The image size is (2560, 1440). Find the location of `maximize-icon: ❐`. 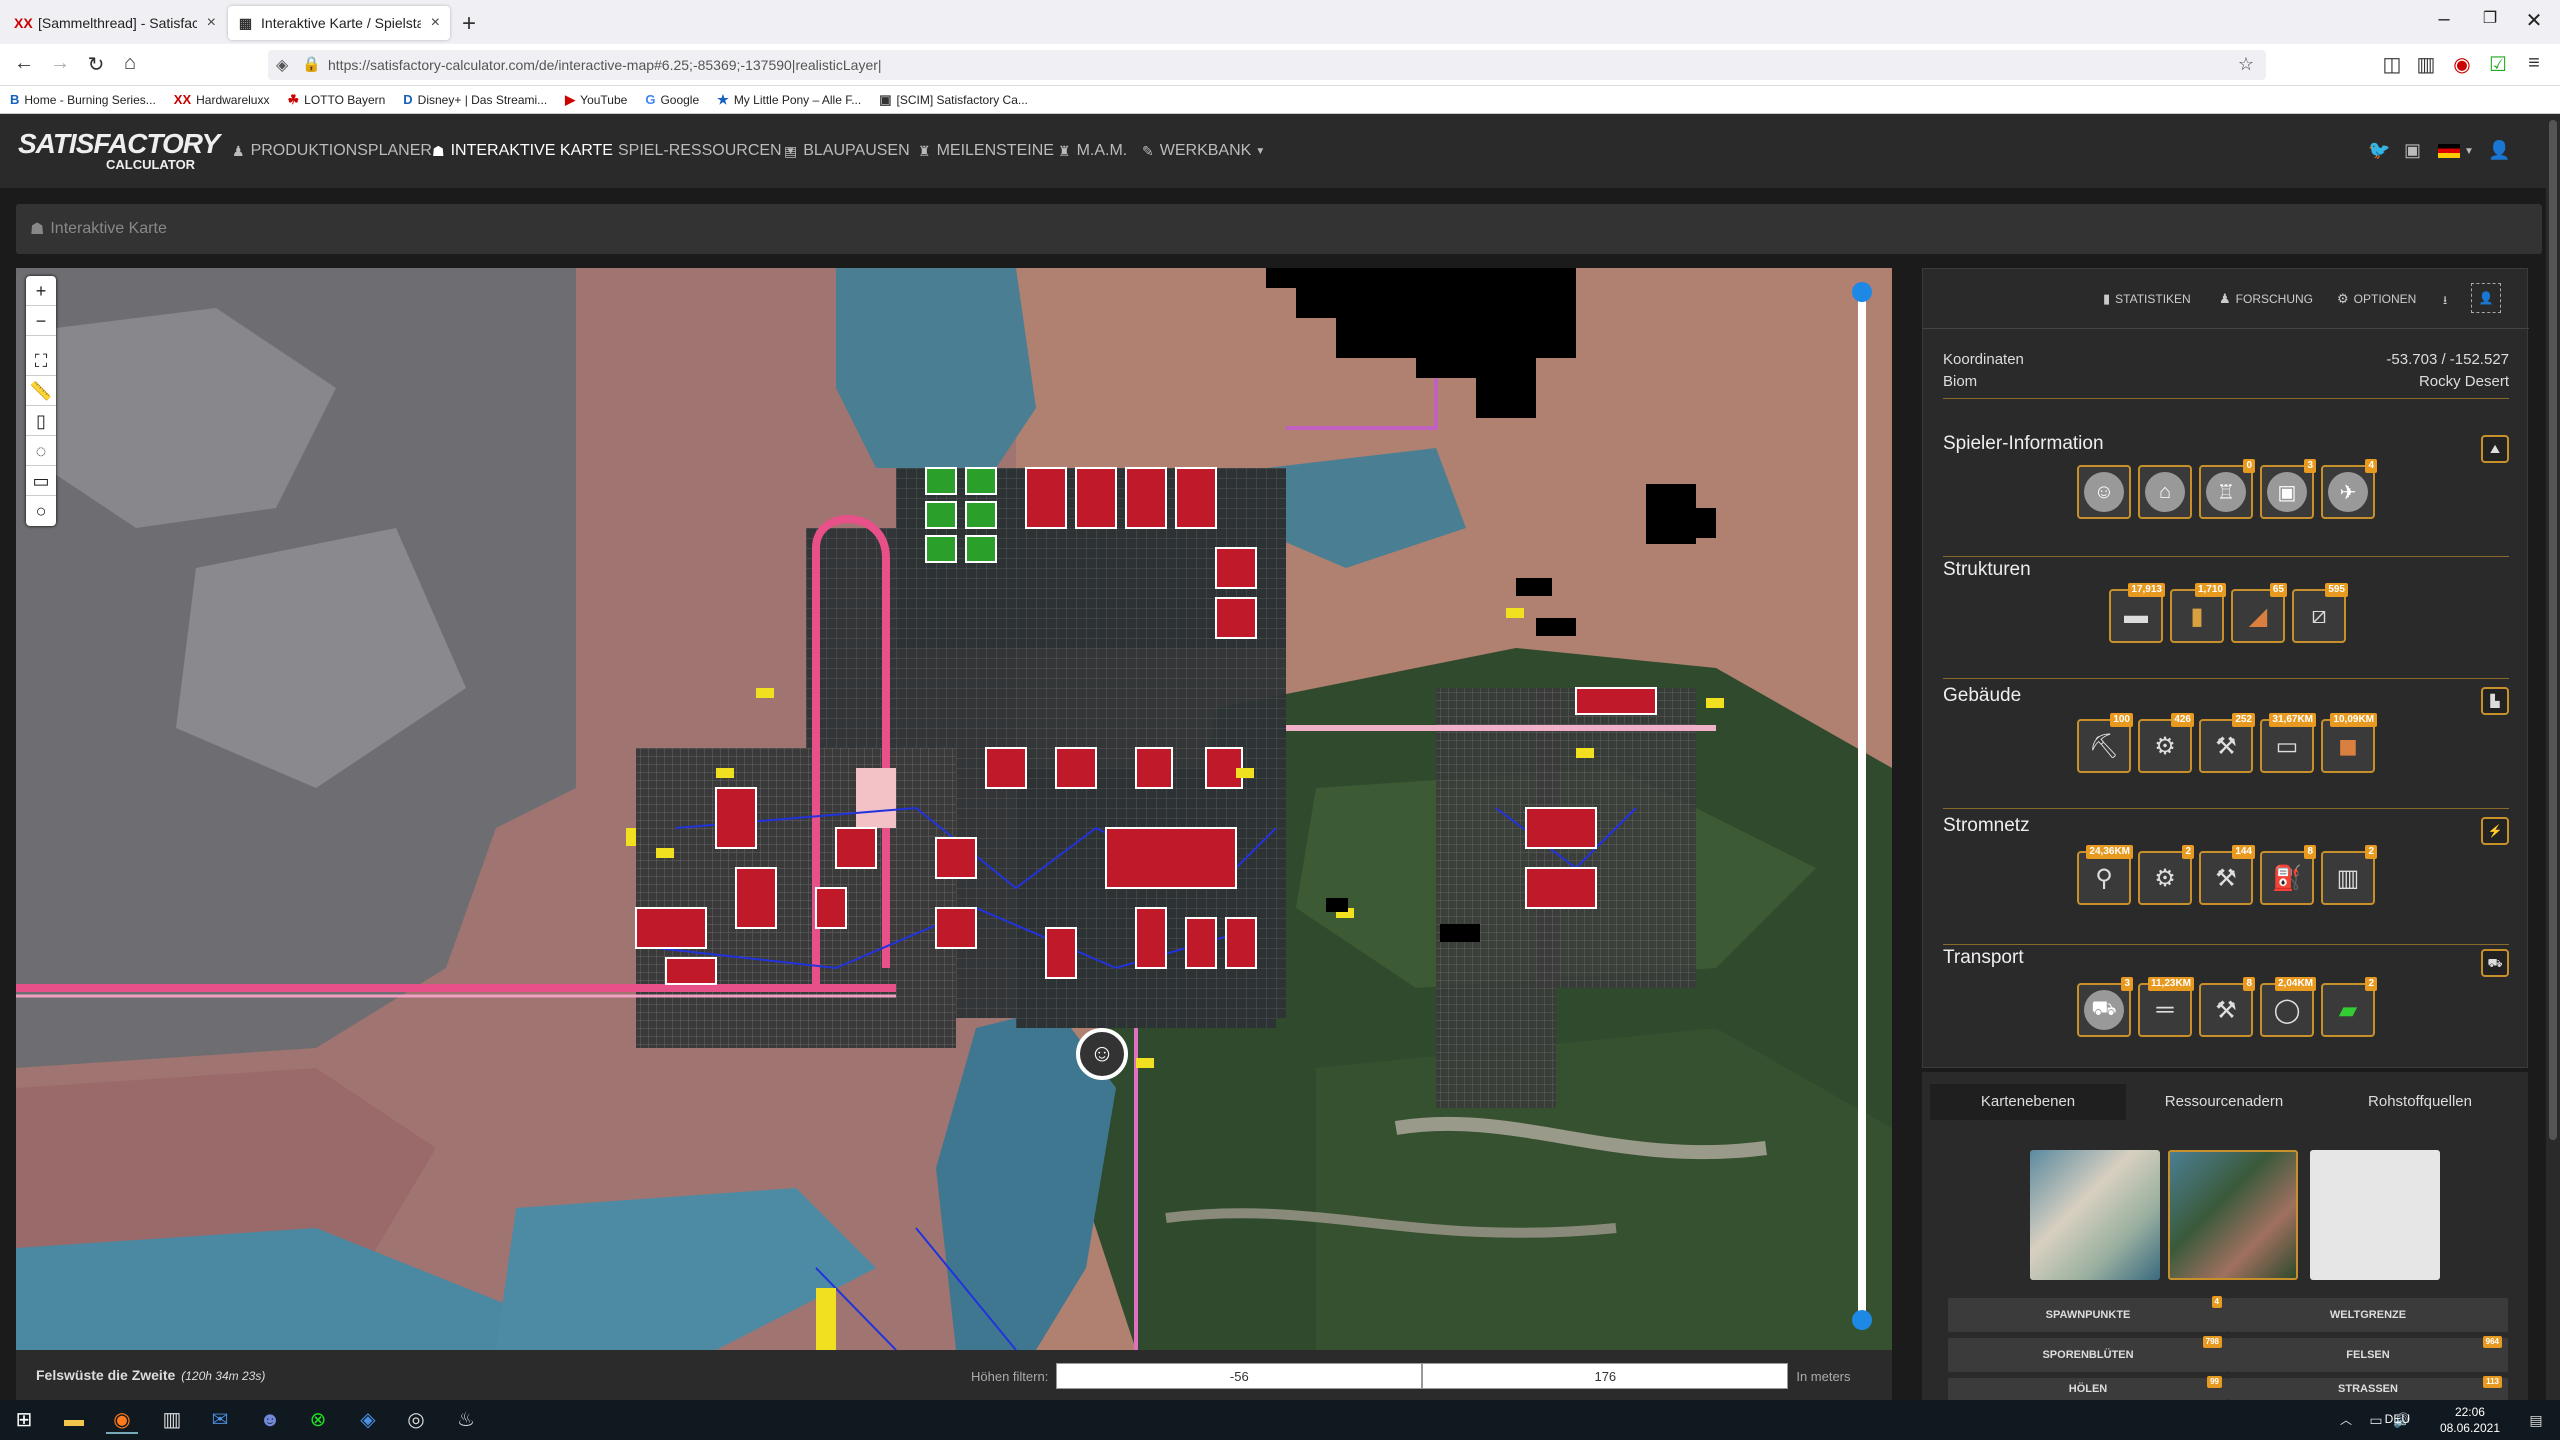

maximize-icon: ❐ is located at coordinates (2490, 18).